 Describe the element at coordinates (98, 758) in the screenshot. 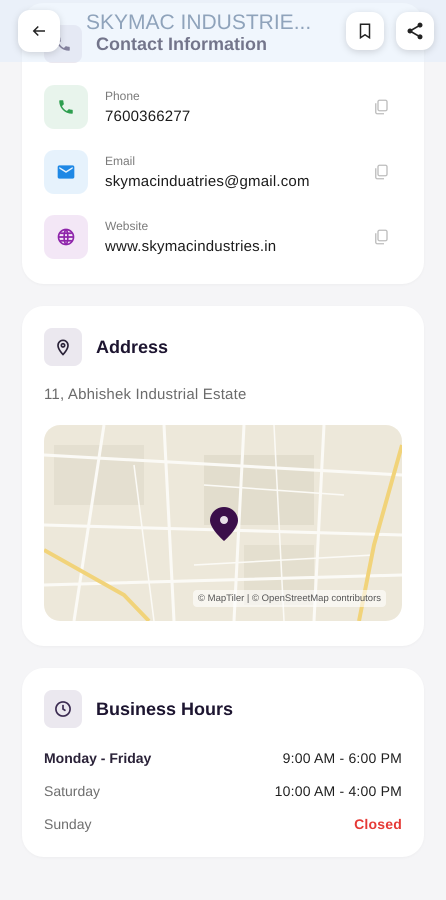

I see `day-label: Monday - Friday` at that location.